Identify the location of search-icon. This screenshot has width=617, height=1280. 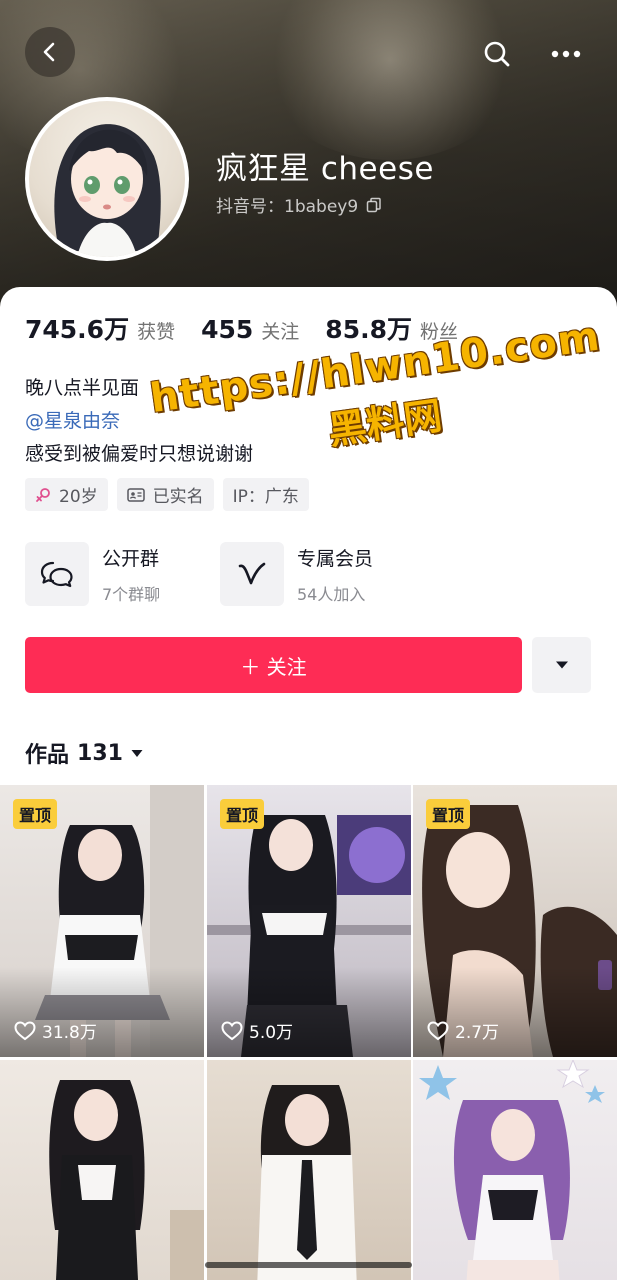
(497, 54).